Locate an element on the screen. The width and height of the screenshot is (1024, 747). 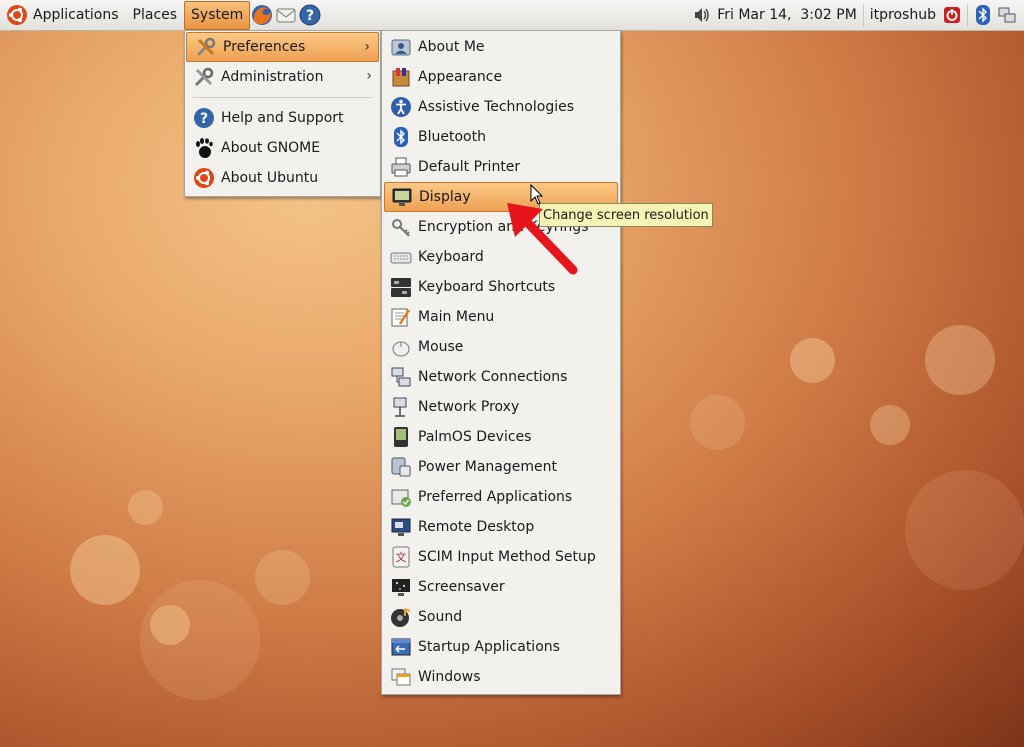
menu-item-label: Mouse is located at coordinates (441, 347).